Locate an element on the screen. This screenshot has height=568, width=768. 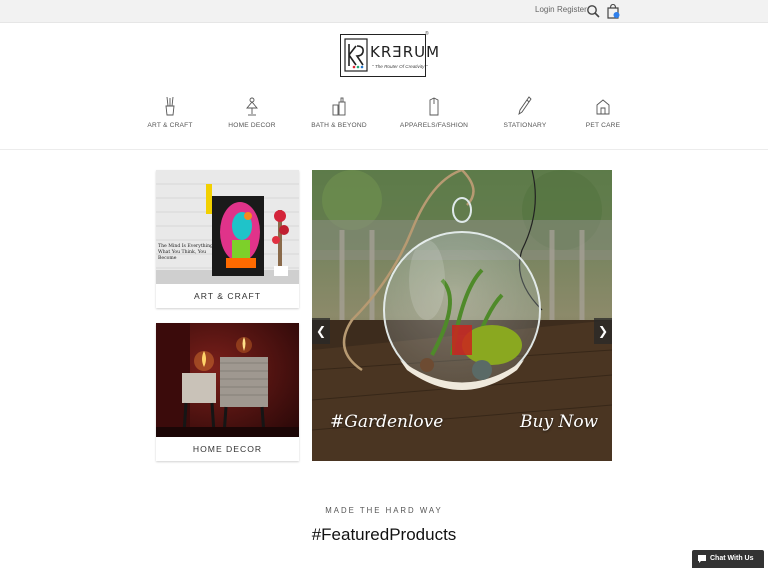
brushes-icon is located at coordinates (170, 106).